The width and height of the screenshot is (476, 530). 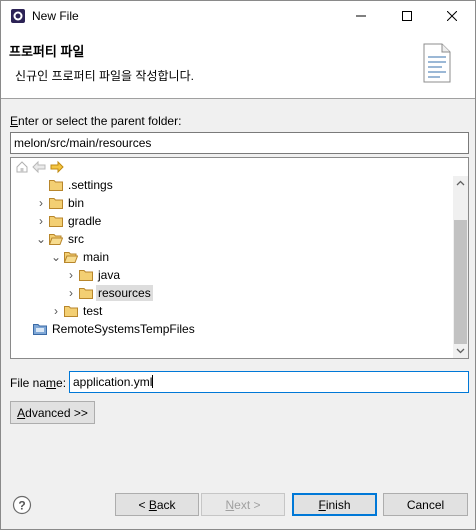 I want to click on close-icon, so click(x=452, y=16).